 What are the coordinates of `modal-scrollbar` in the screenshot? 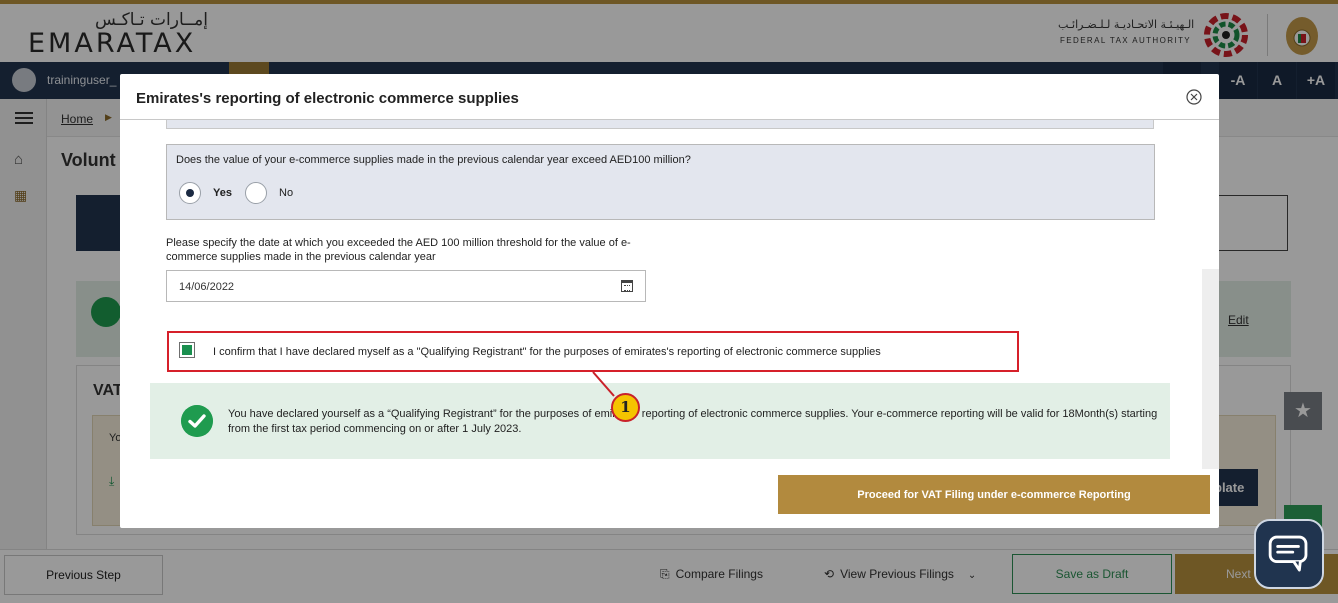 It's located at (1210, 369).